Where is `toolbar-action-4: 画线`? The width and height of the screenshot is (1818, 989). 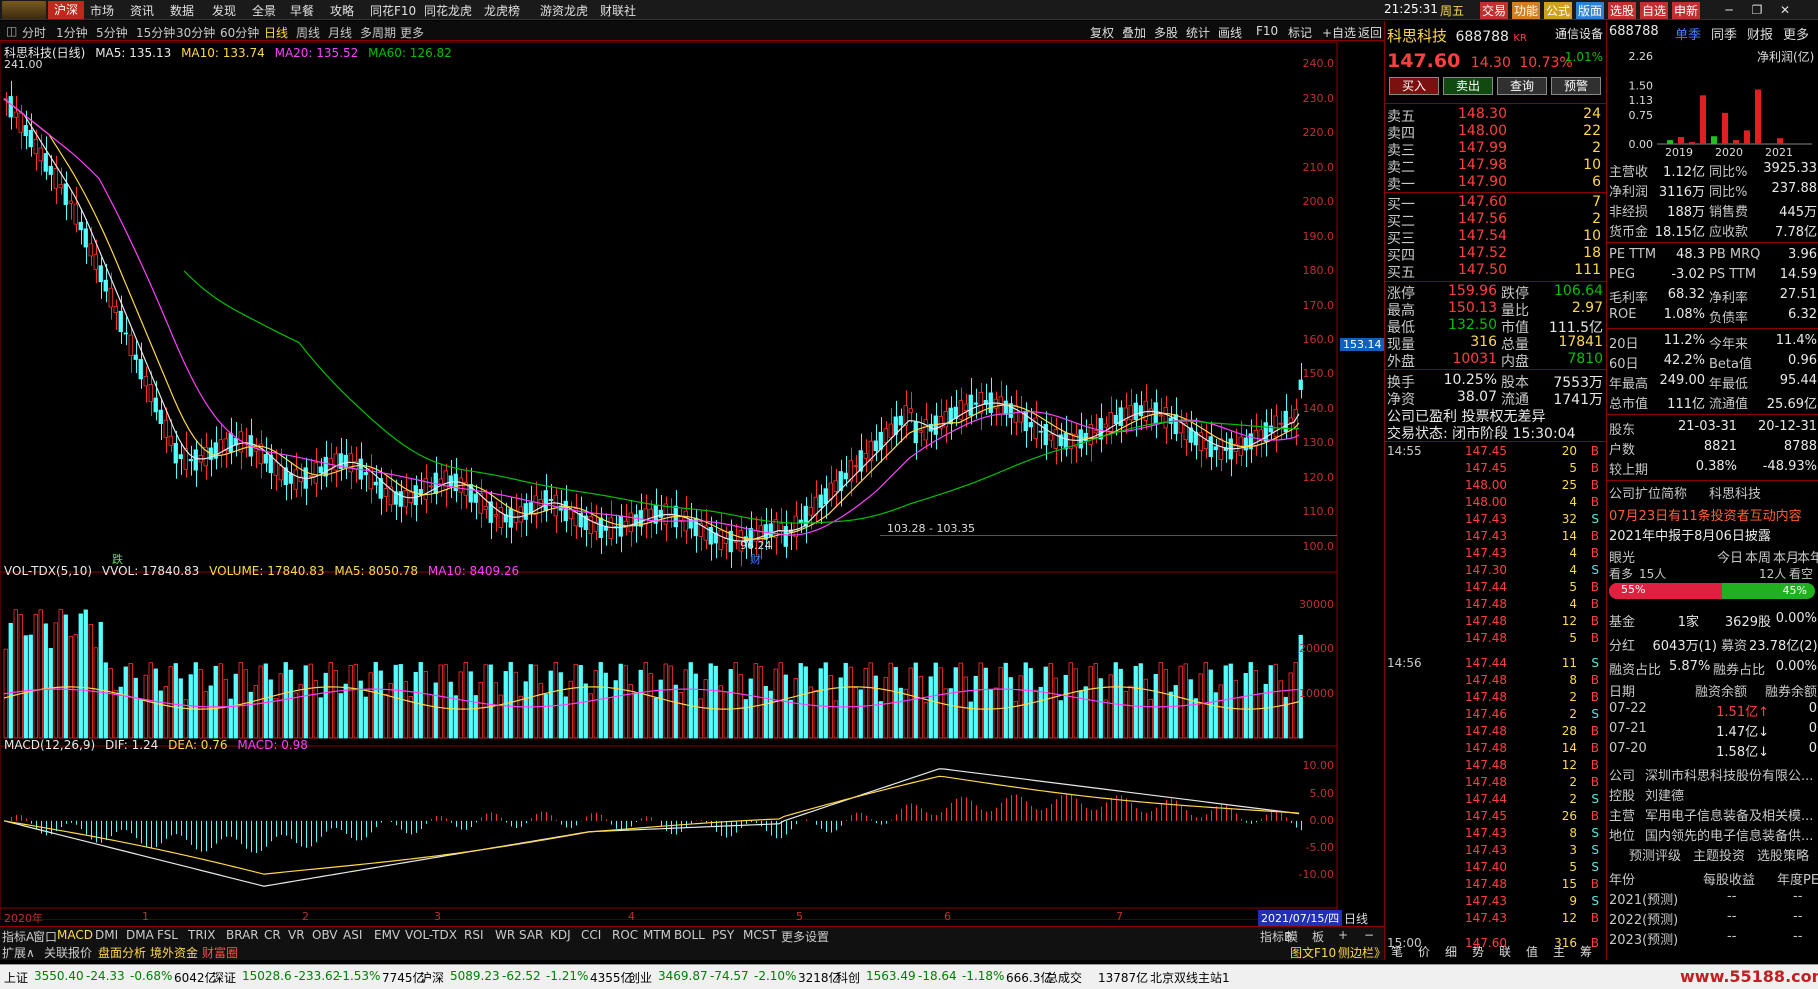 toolbar-action-4: 画线 is located at coordinates (1230, 32).